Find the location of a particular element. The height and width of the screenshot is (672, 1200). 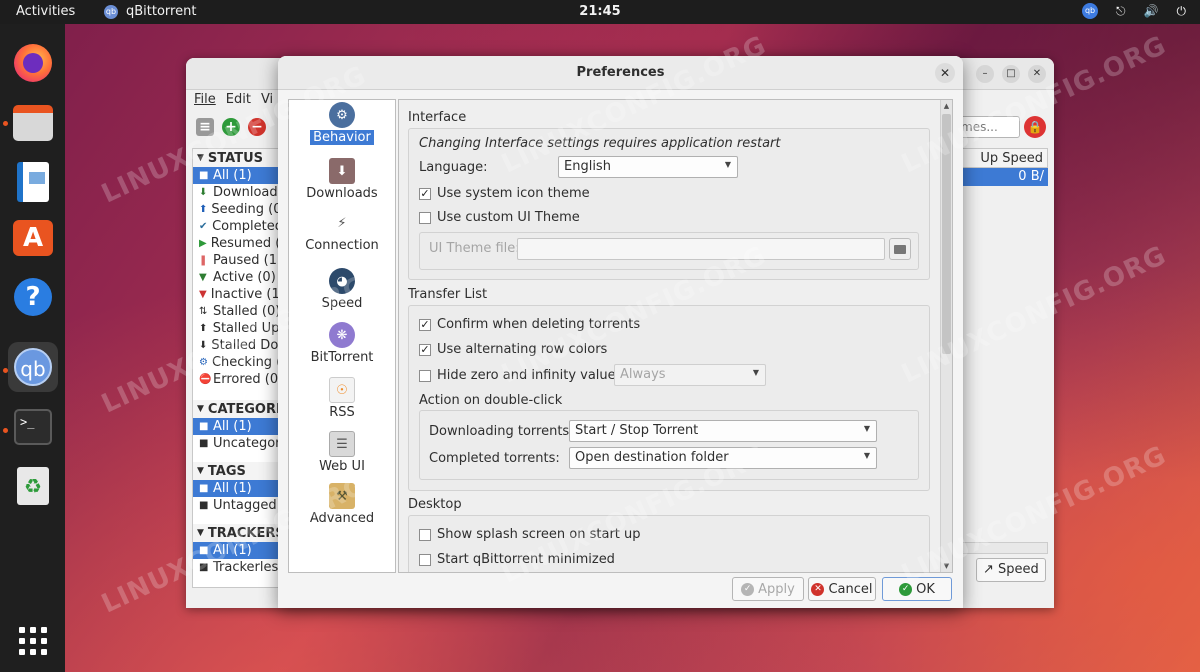

dock-writer is located at coordinates (33, 182).